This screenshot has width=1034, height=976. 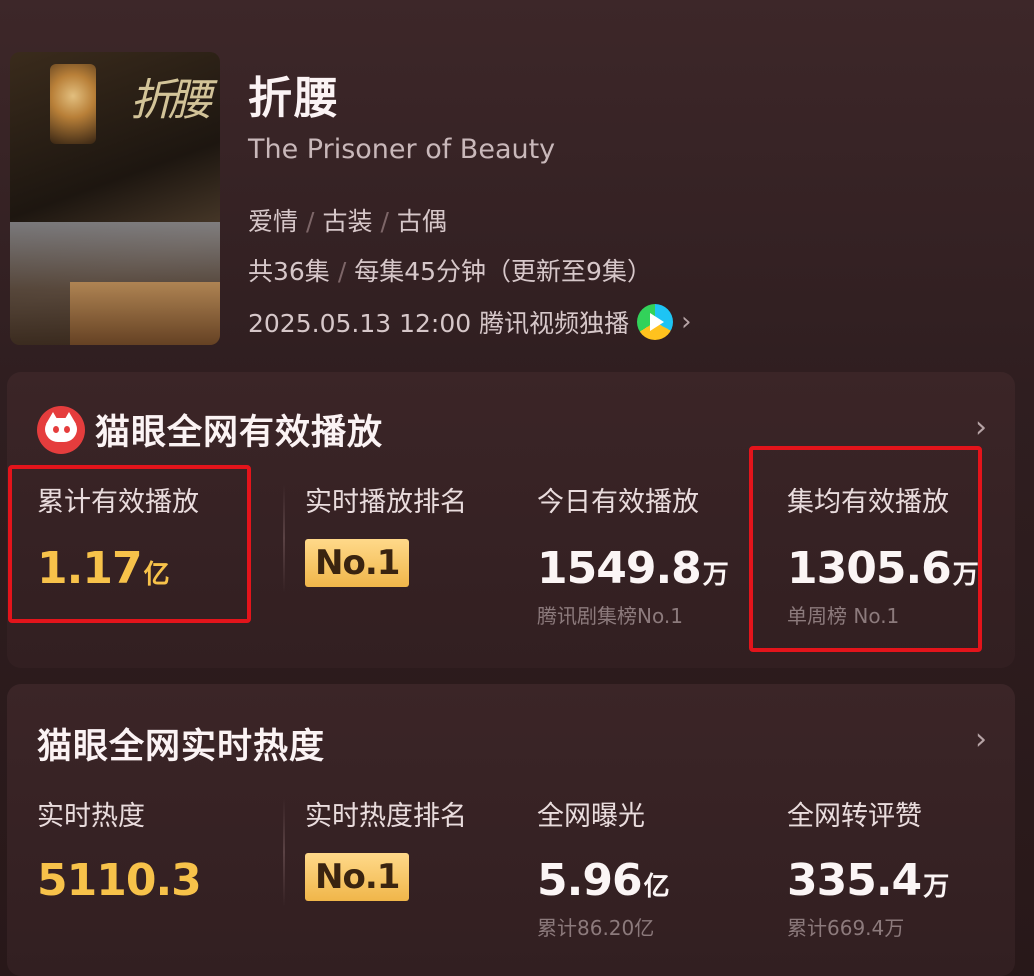 I want to click on stat-subtext: 累计86.20亿, so click(x=596, y=928).